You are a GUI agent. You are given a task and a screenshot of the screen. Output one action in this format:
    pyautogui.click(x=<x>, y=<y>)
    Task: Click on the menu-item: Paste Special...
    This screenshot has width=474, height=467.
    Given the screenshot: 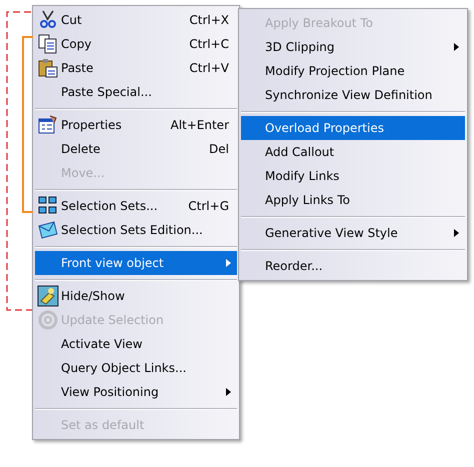 What is the action you would take?
    pyautogui.click(x=136, y=92)
    